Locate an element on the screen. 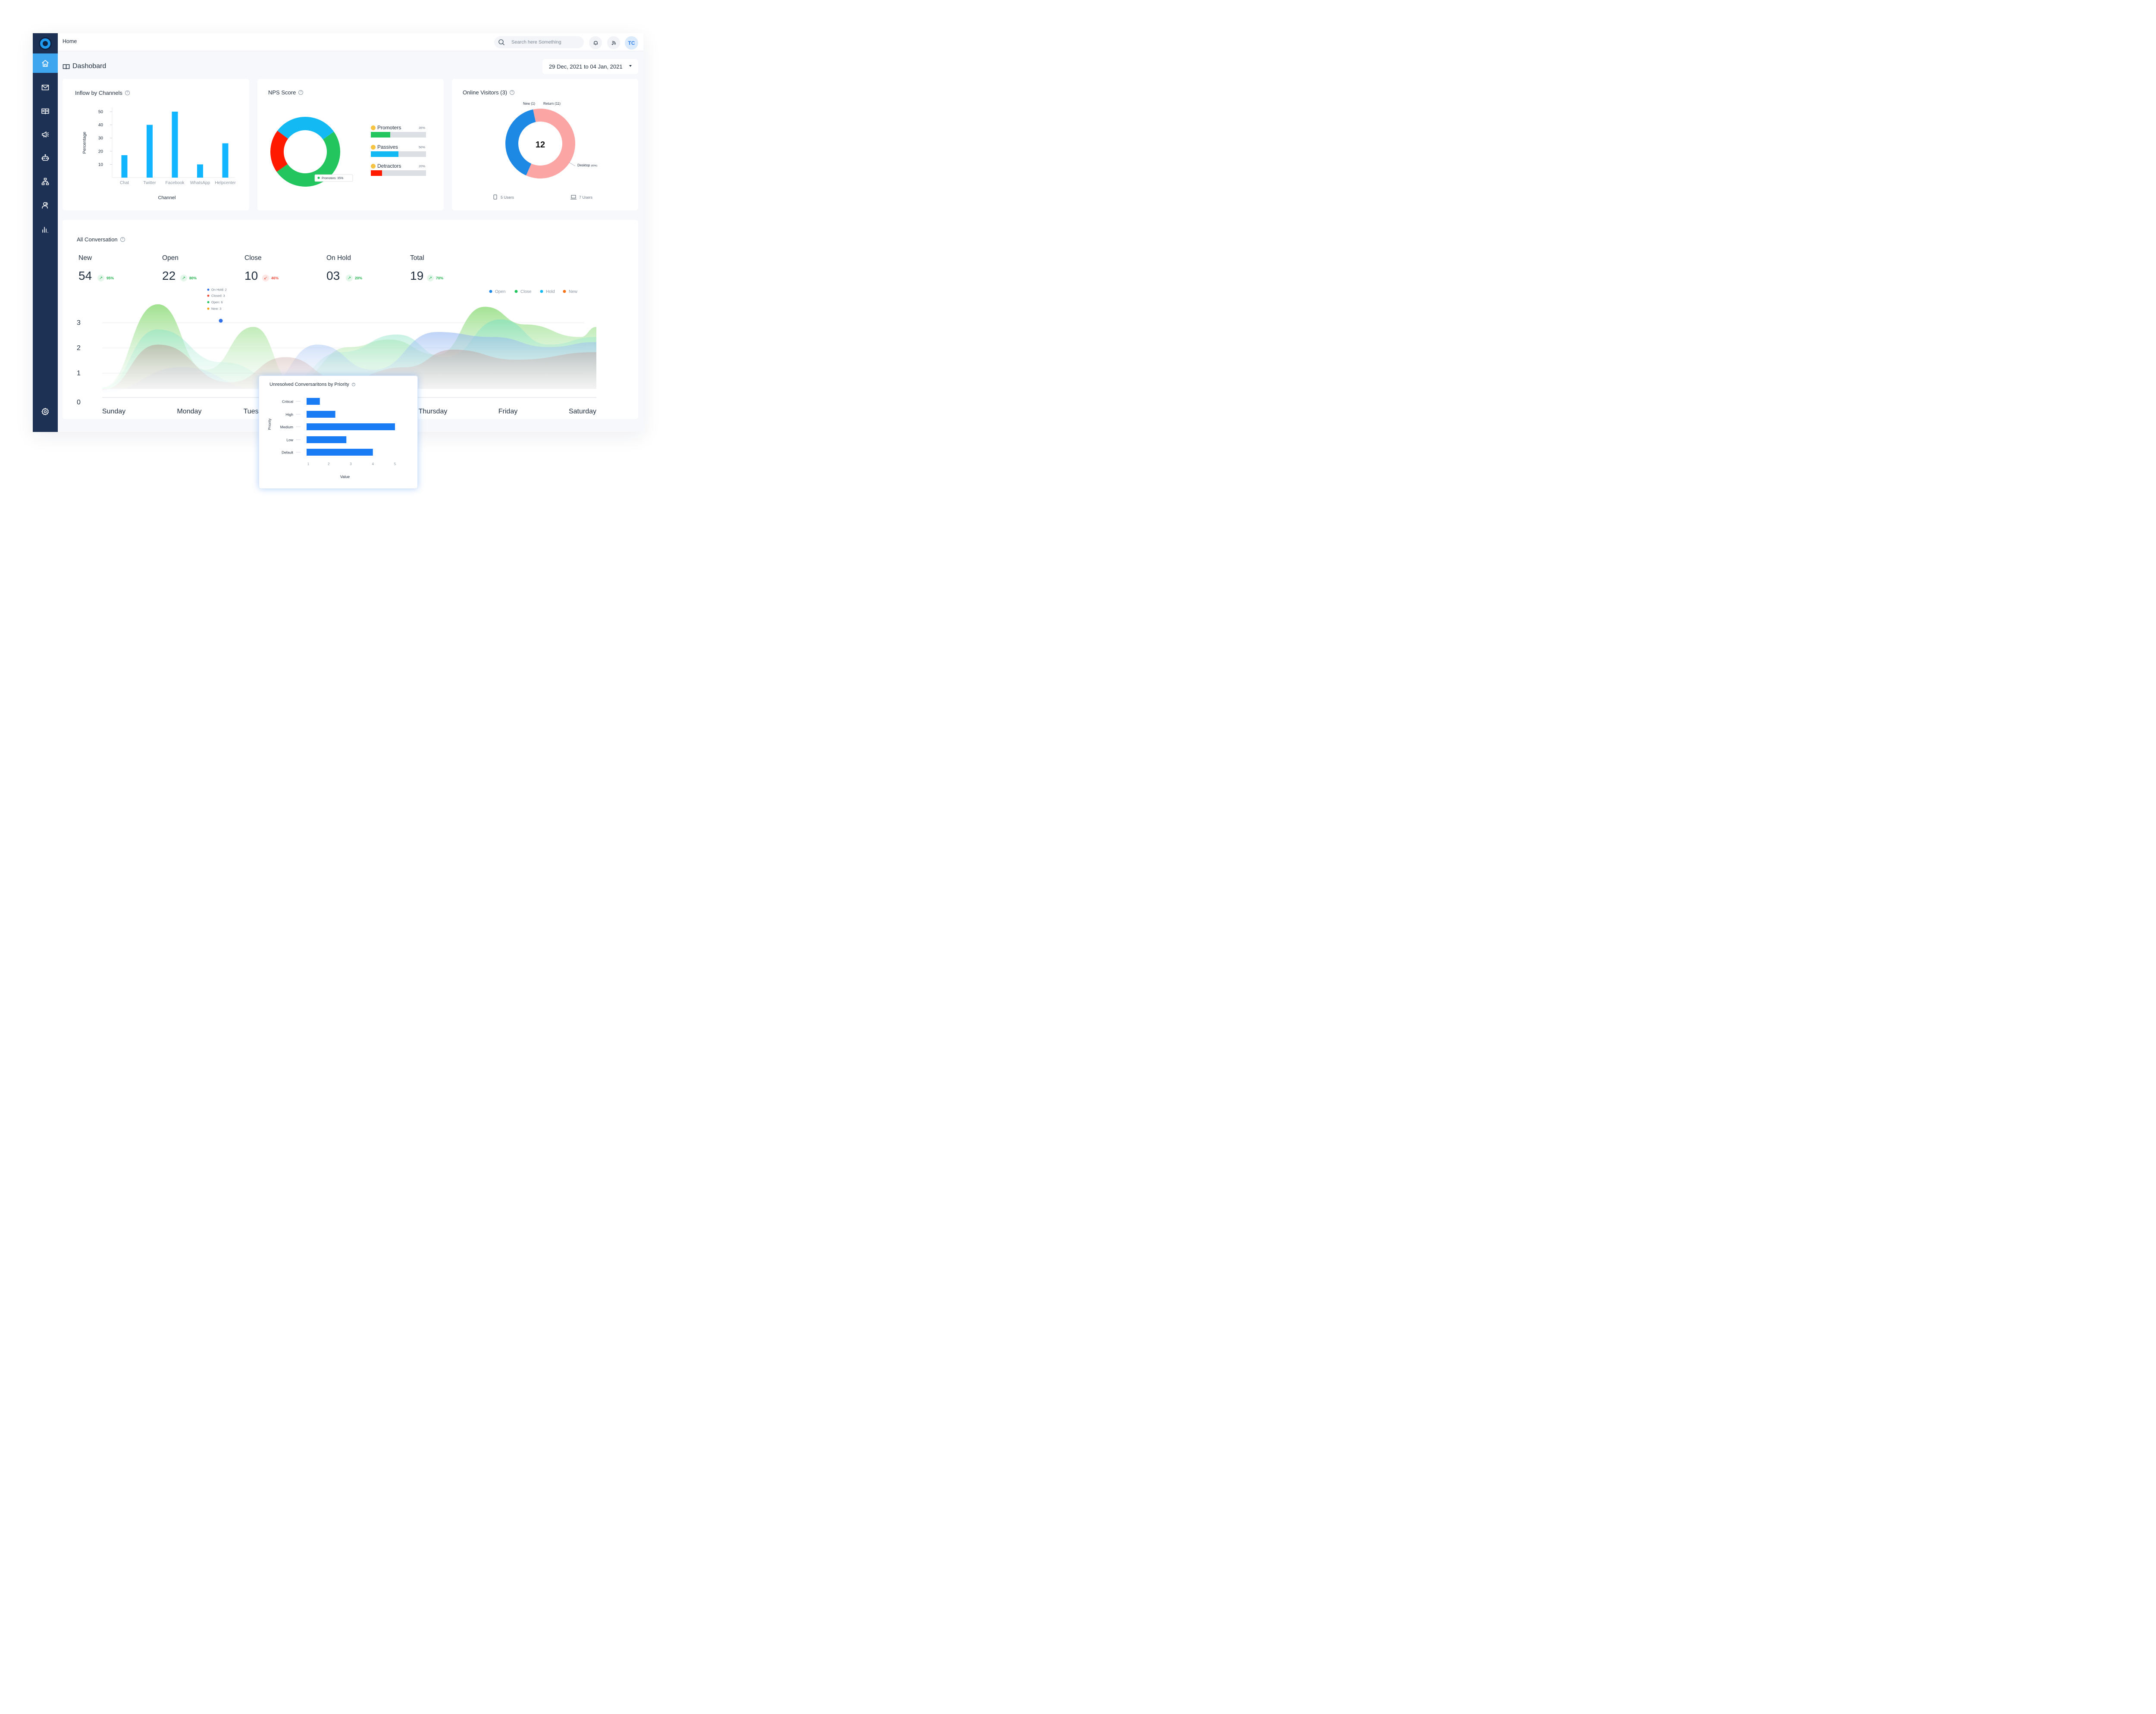 The height and width of the screenshot is (1714, 2156). x-tick-label: Chat is located at coordinates (124, 183).